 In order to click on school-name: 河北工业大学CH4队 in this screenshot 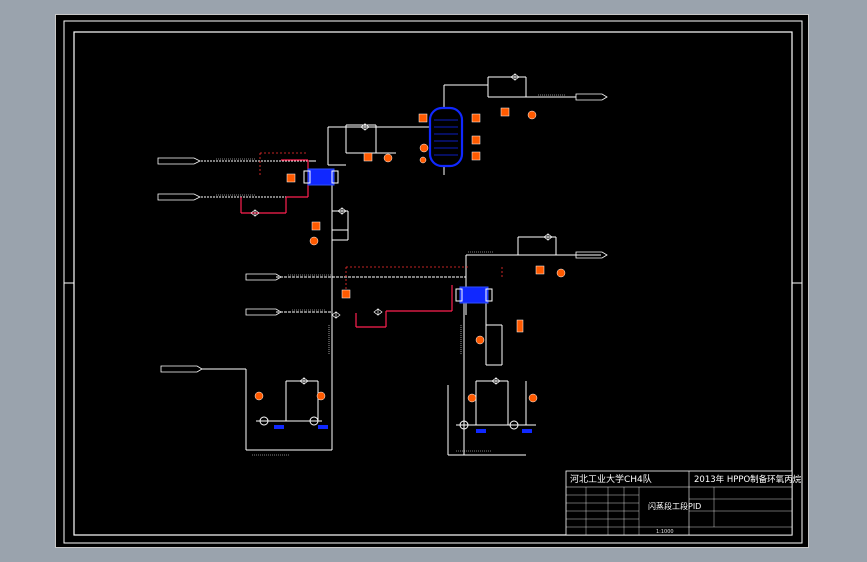, I will do `click(611, 479)`.